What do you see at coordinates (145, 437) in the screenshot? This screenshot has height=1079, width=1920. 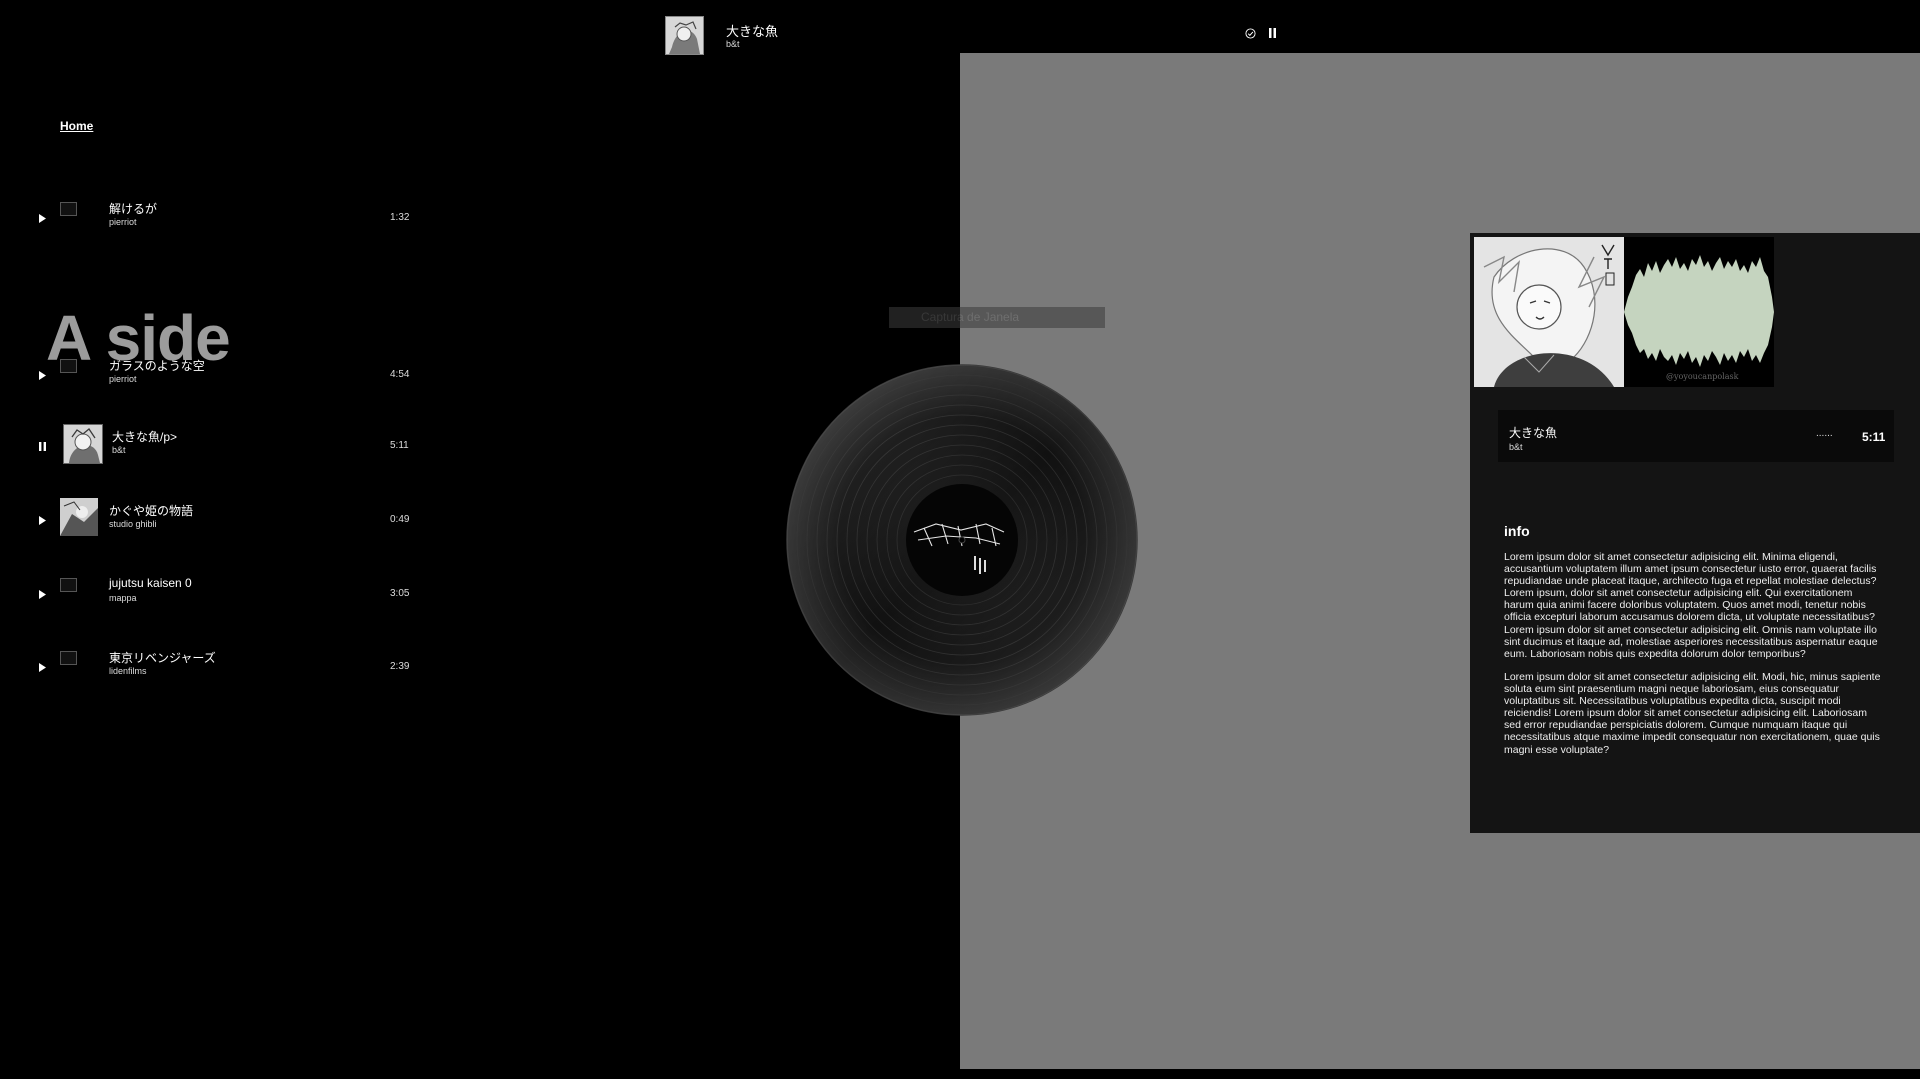 I see `track-title: 大きな魚/p>` at bounding box center [145, 437].